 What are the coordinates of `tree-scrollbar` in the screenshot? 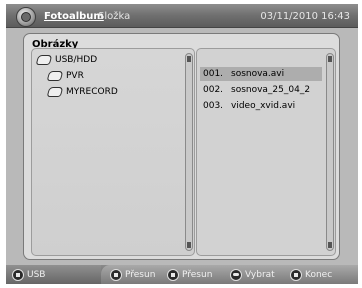 It's located at (189, 152).